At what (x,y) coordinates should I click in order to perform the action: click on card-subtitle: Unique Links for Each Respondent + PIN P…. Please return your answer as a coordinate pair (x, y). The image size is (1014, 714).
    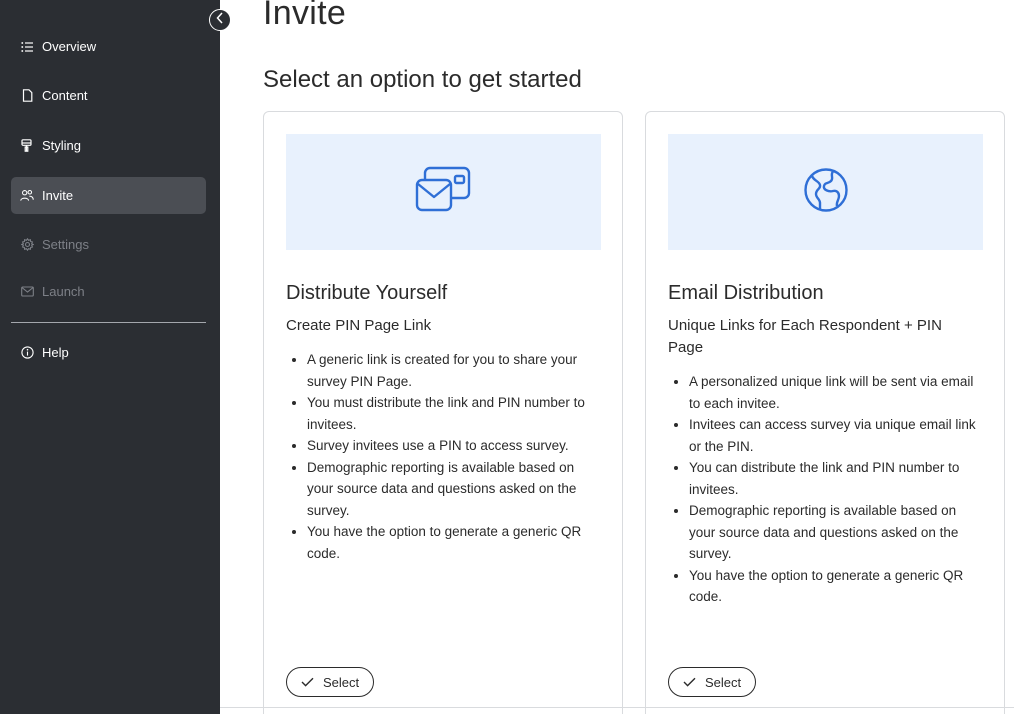
    Looking at the image, I should click on (805, 336).